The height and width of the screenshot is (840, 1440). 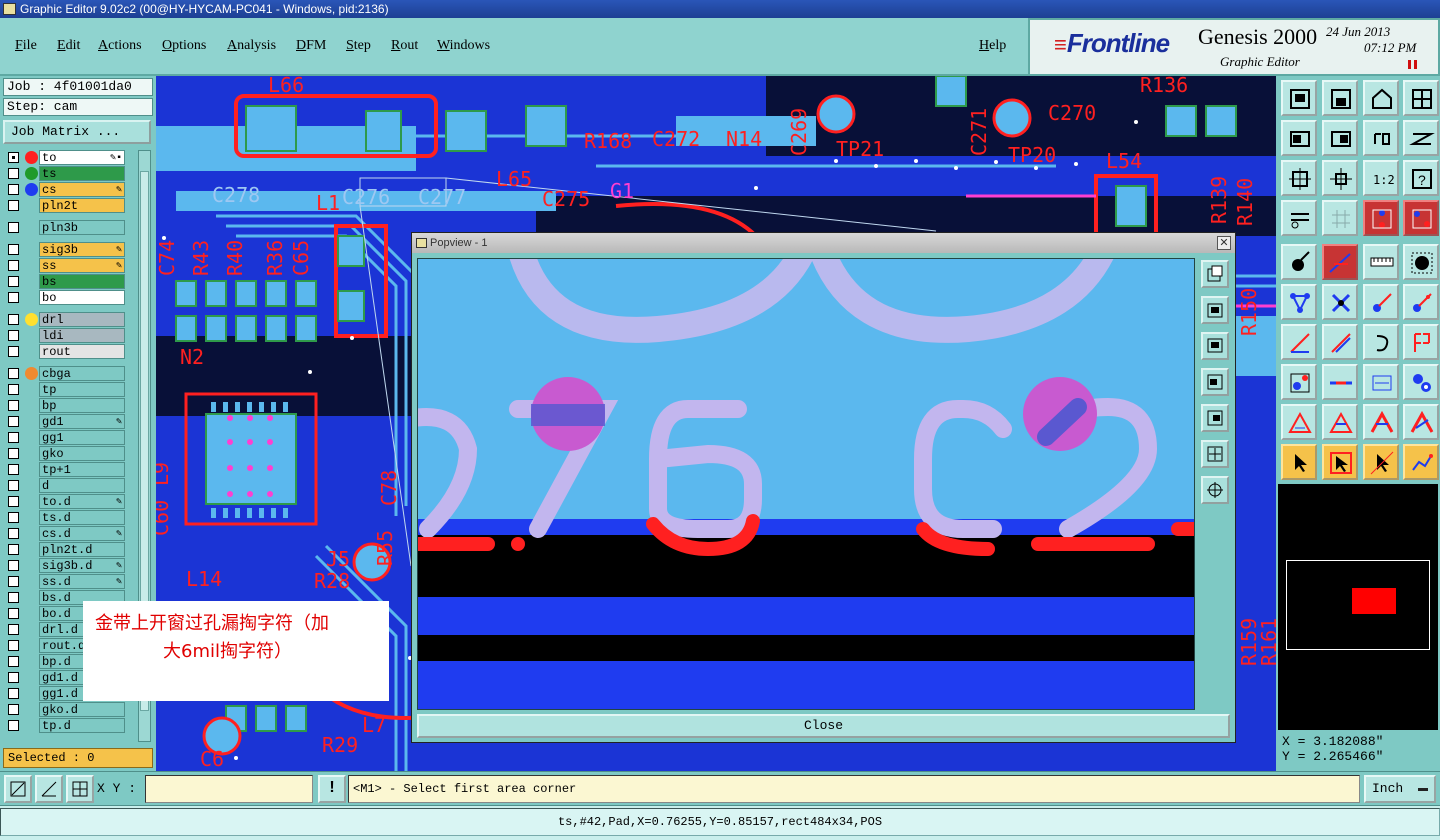 I want to click on layer-row-to.d: to.d ✎, so click(x=65, y=501).